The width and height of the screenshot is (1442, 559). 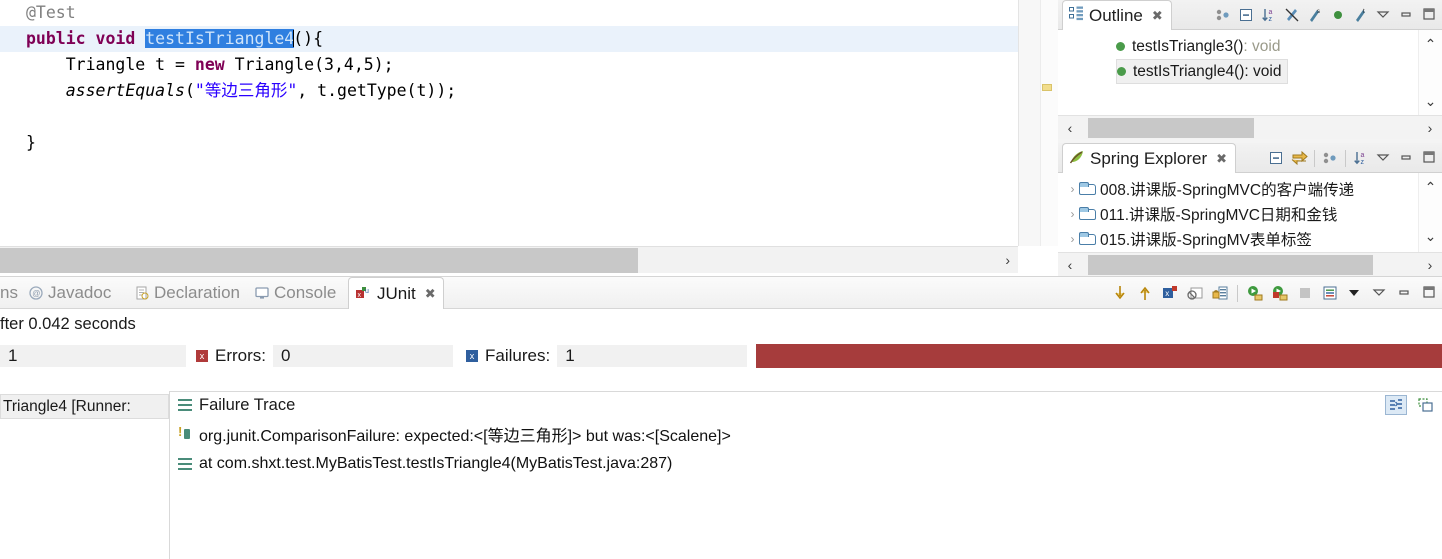 I want to click on test-history-icon, so click(x=1330, y=293).